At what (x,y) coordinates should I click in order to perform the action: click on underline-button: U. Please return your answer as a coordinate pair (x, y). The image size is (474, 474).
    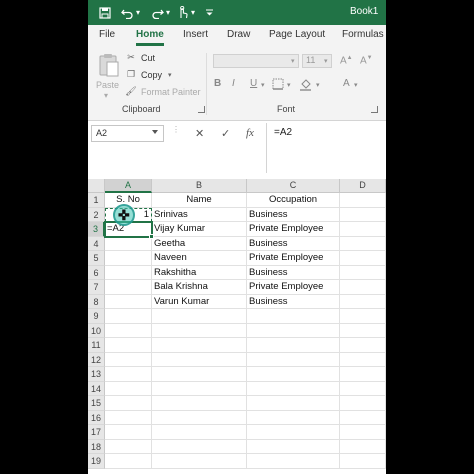
    Looking at the image, I should click on (253, 83).